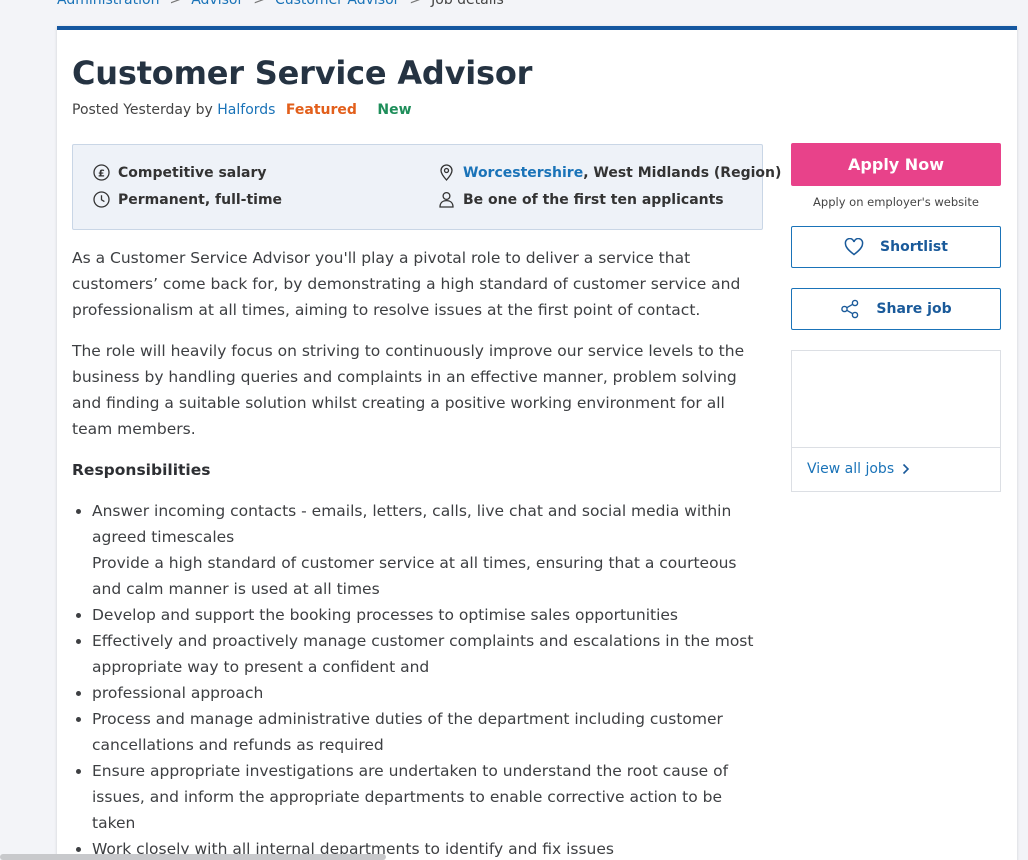 This screenshot has width=1028, height=860. What do you see at coordinates (682, 172) in the screenshot?
I see `location-region: , West Midlands (Region)` at bounding box center [682, 172].